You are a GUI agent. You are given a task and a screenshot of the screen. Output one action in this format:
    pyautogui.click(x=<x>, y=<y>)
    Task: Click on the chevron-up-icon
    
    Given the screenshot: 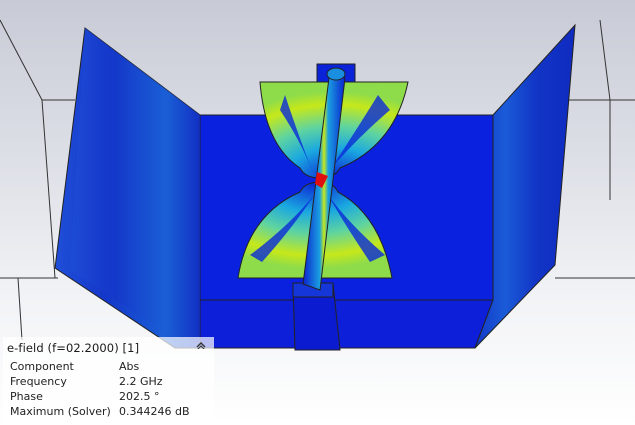 What is the action you would take?
    pyautogui.click(x=203, y=347)
    